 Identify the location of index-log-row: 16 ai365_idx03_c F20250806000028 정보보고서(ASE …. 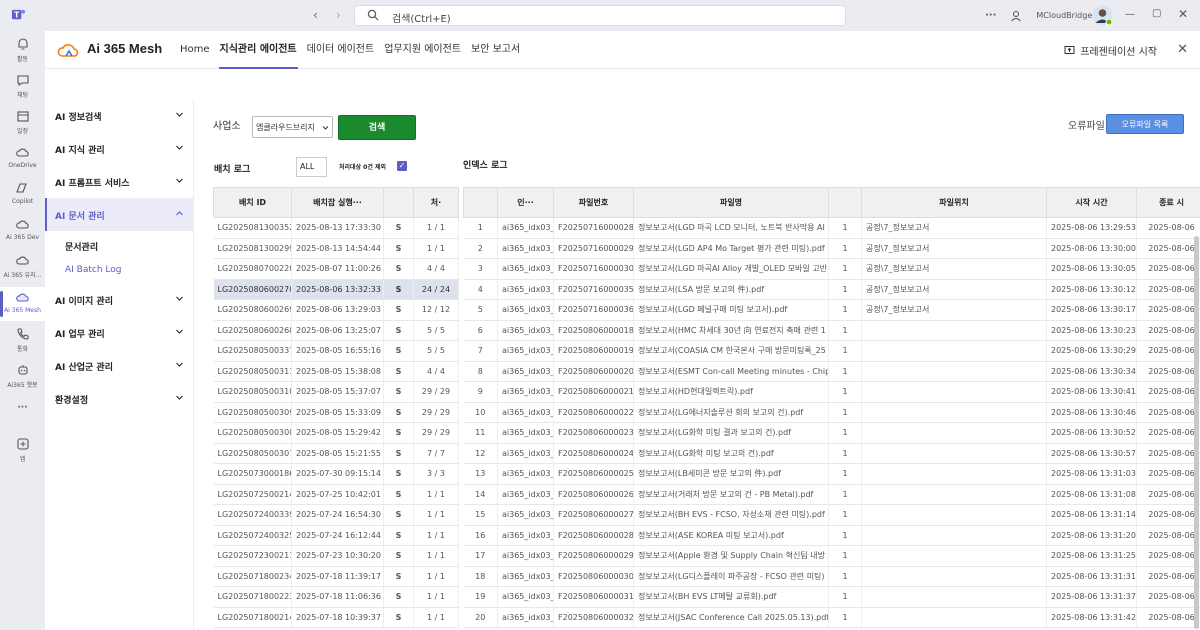
(831, 535).